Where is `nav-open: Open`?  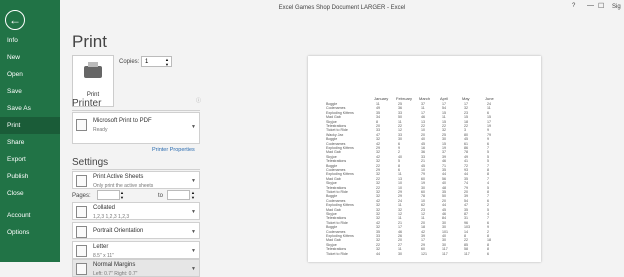
nav-open: Open is located at coordinates (30, 74).